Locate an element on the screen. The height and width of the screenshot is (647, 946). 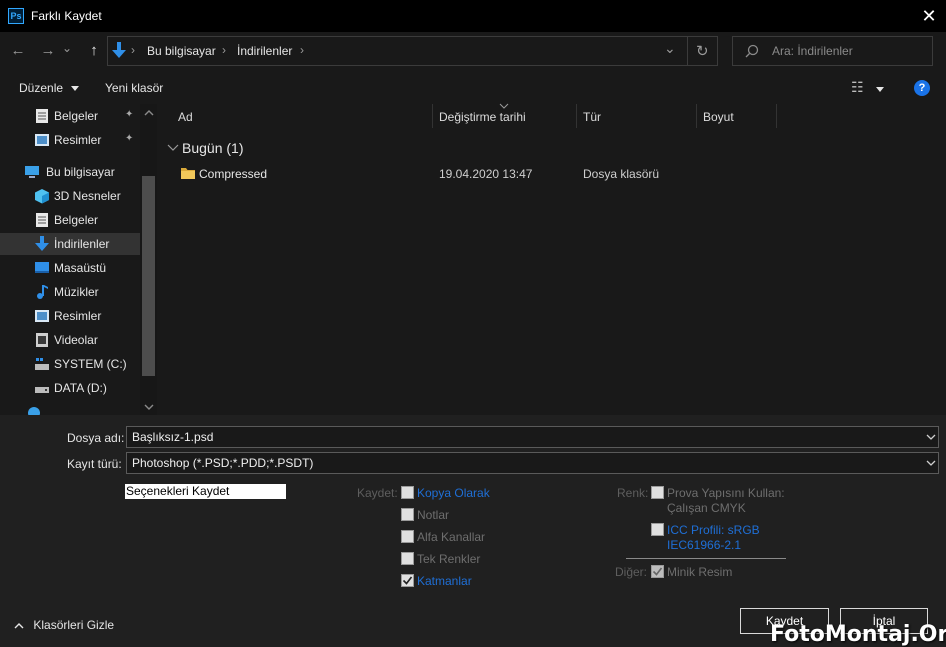
sidebar-item-drive-d: DATA (D:) is located at coordinates (70, 388).